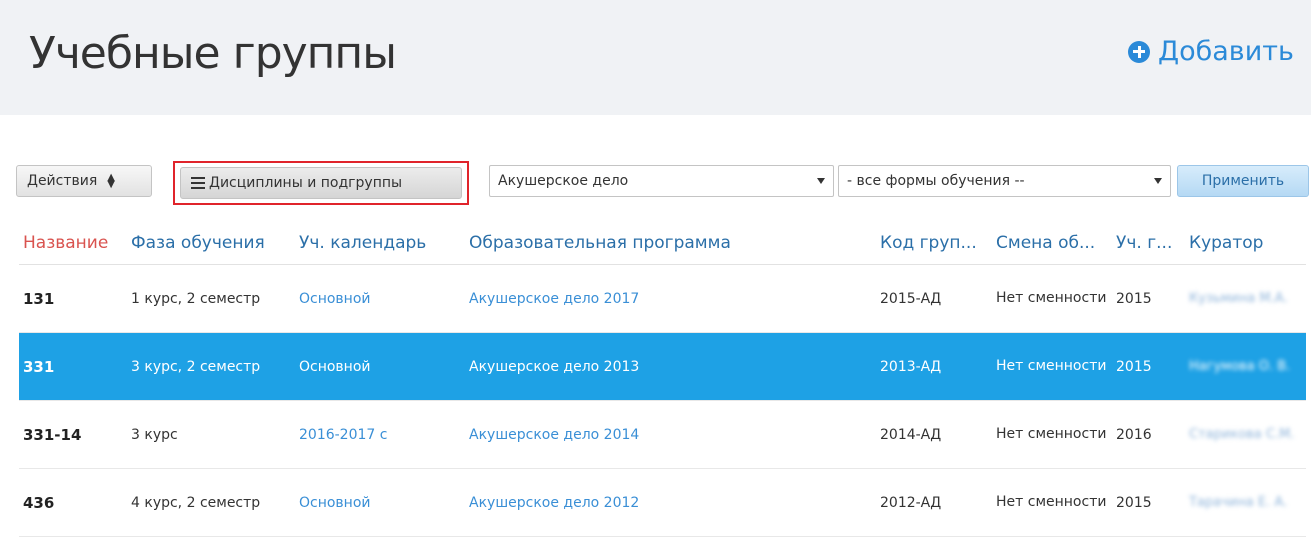 The width and height of the screenshot is (1311, 537). Describe the element at coordinates (1241, 434) in the screenshot. I see `curator-link: Старикова С.М.` at that location.